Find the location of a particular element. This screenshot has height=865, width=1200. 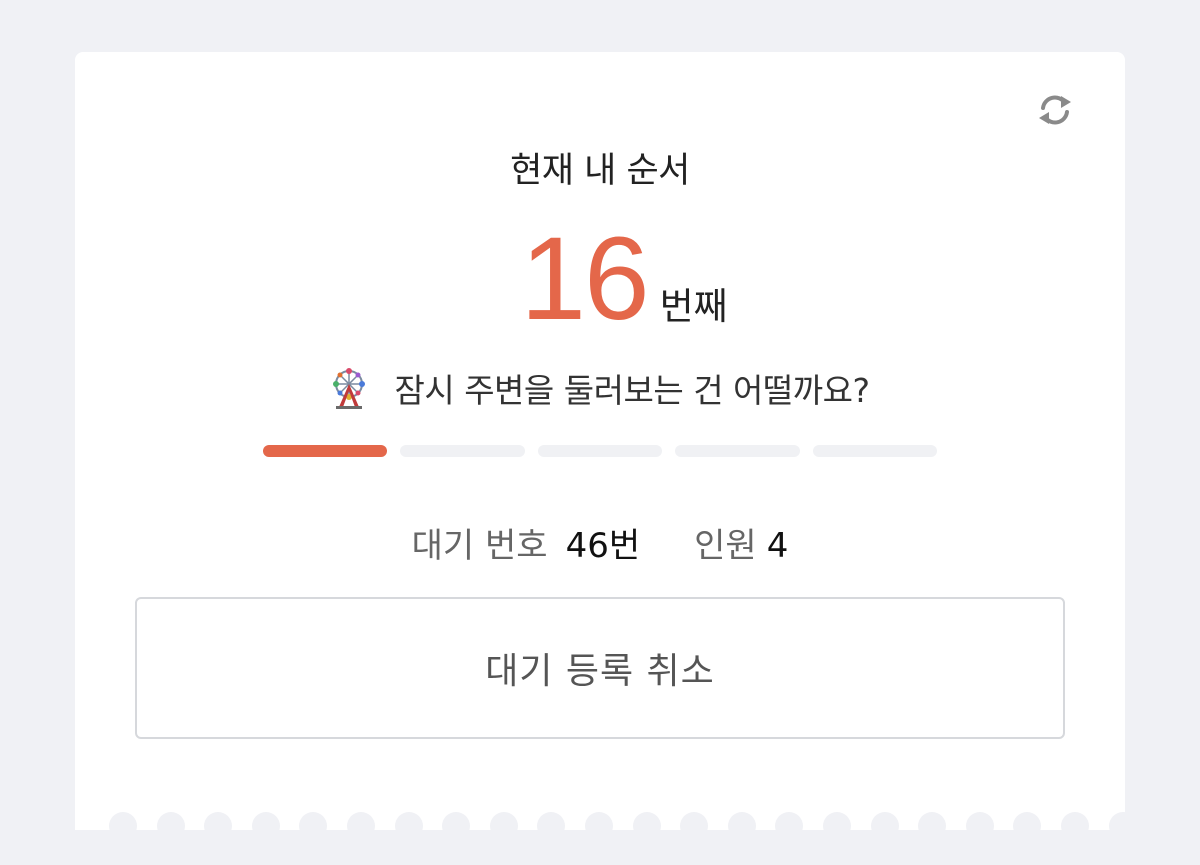

refresh-icon is located at coordinates (1055, 110).